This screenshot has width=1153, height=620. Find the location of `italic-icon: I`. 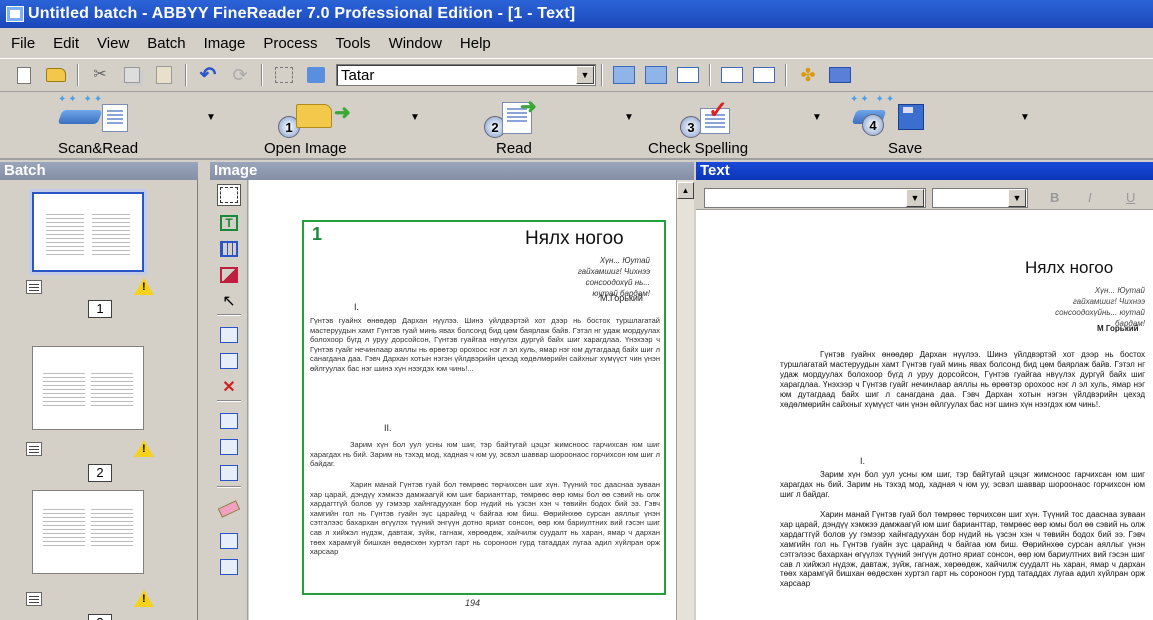

italic-icon: I is located at coordinates (1090, 197).